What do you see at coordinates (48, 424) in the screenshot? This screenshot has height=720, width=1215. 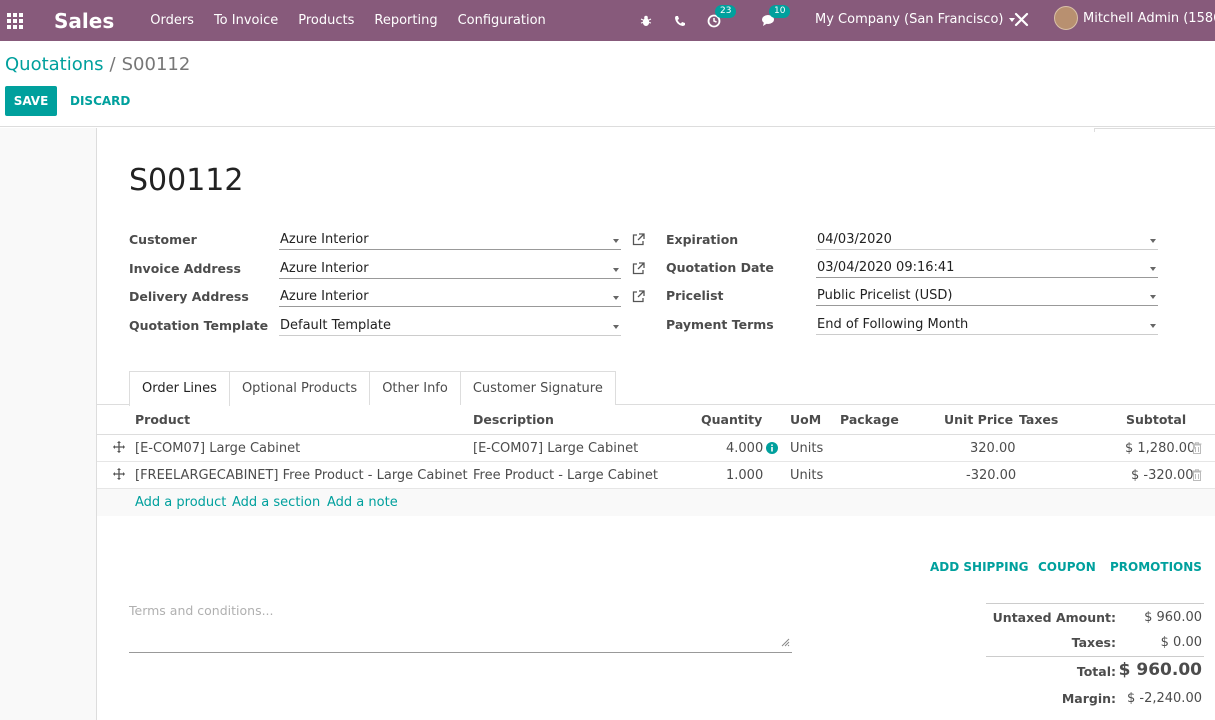 I see `left-gutter` at bounding box center [48, 424].